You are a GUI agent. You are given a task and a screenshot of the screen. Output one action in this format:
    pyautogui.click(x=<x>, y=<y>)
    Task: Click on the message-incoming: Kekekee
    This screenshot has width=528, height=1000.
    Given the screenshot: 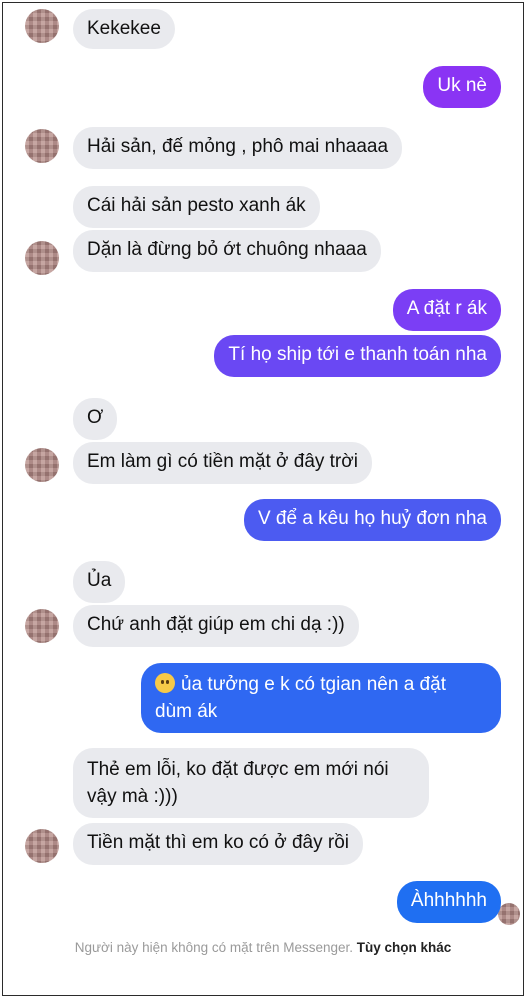 What is the action you would take?
    pyautogui.click(x=124, y=29)
    